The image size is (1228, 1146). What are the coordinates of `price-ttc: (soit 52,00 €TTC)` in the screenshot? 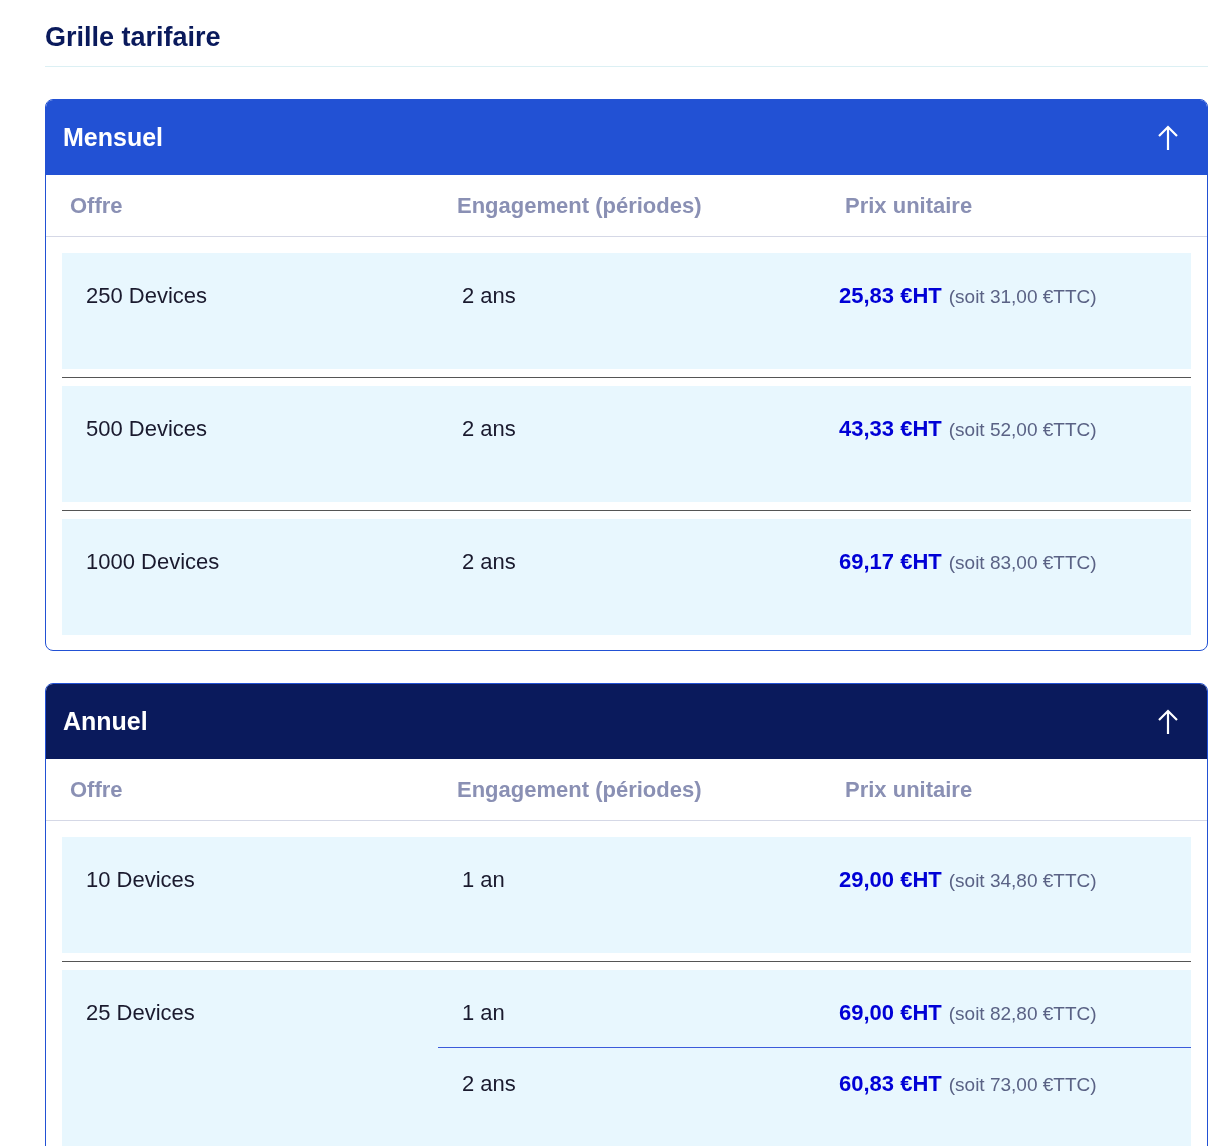 It's located at (1022, 430).